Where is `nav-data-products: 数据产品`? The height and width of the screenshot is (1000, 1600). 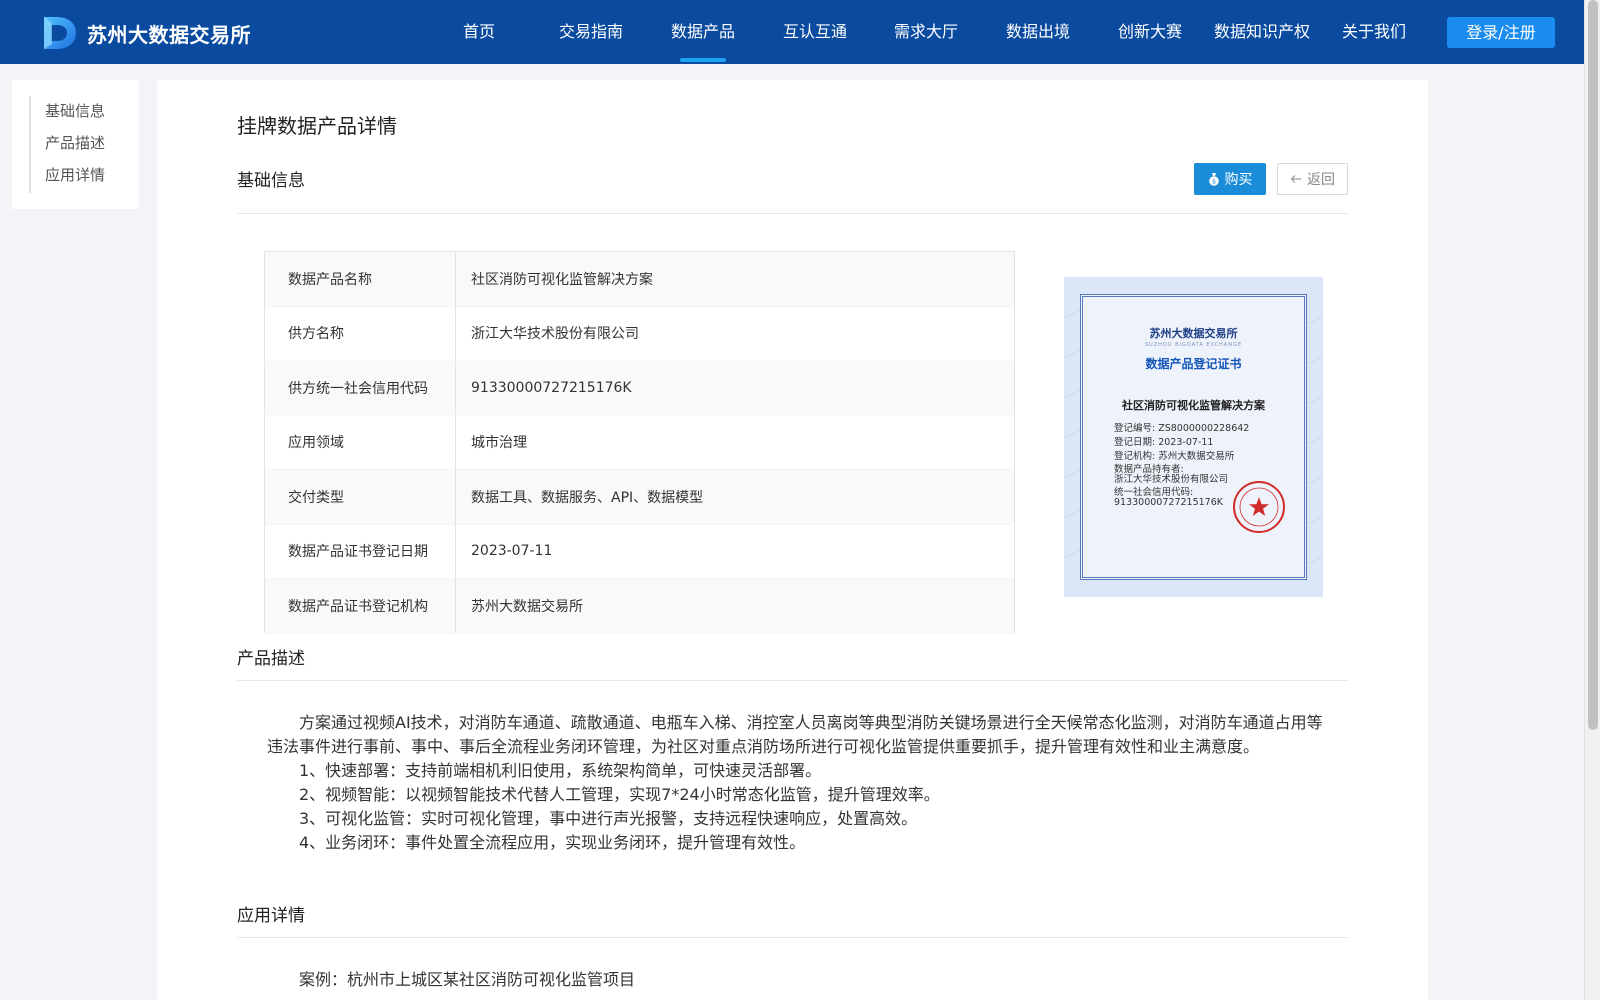 nav-data-products: 数据产品 is located at coordinates (703, 32).